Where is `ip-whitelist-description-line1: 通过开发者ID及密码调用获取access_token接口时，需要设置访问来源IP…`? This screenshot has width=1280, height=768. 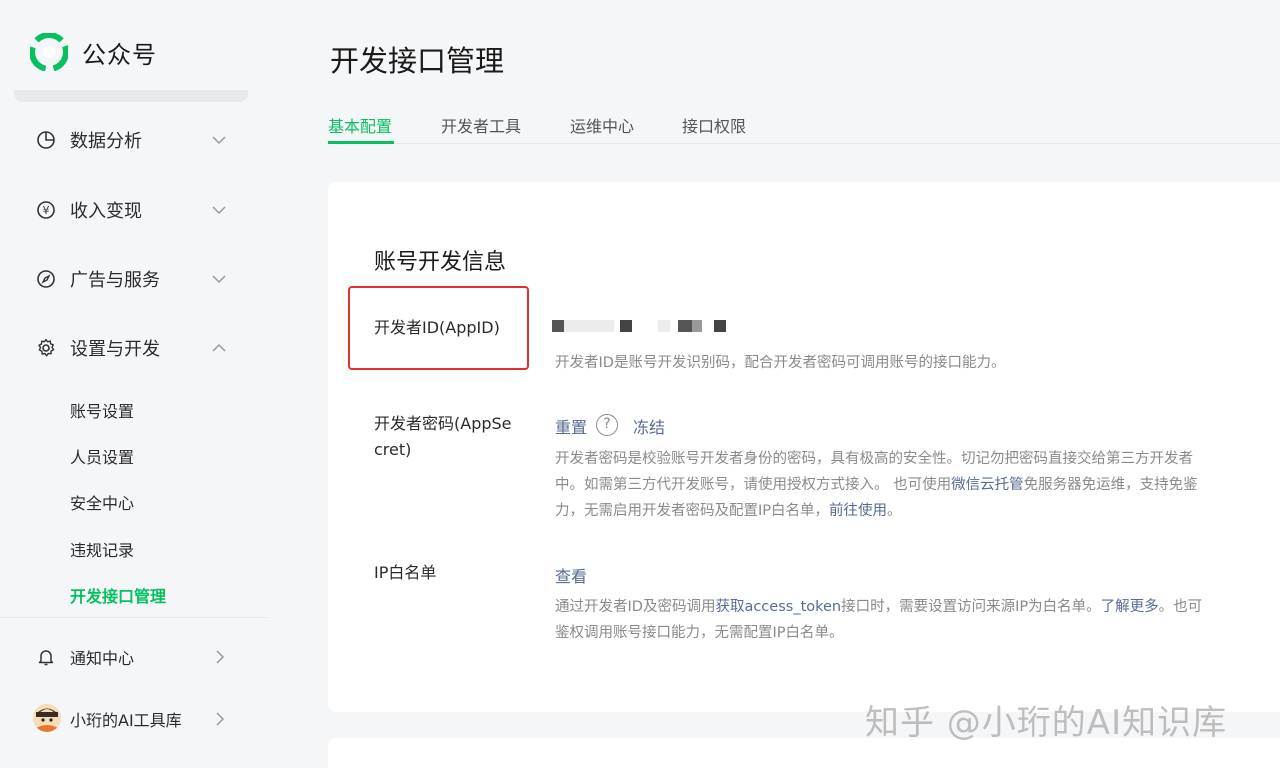
ip-whitelist-description-line1: 通过开发者ID及密码调用获取access_token接口时，需要设置访问来源IP… is located at coordinates (878, 607).